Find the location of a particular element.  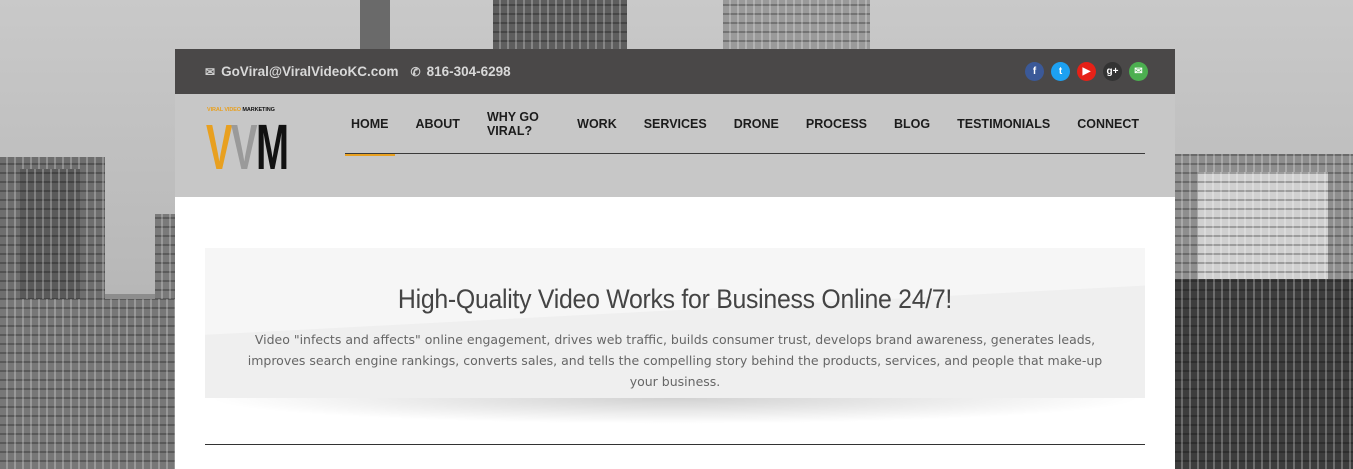

email-link: ✉ GoViral@ViralVideoKC.com is located at coordinates (302, 71).